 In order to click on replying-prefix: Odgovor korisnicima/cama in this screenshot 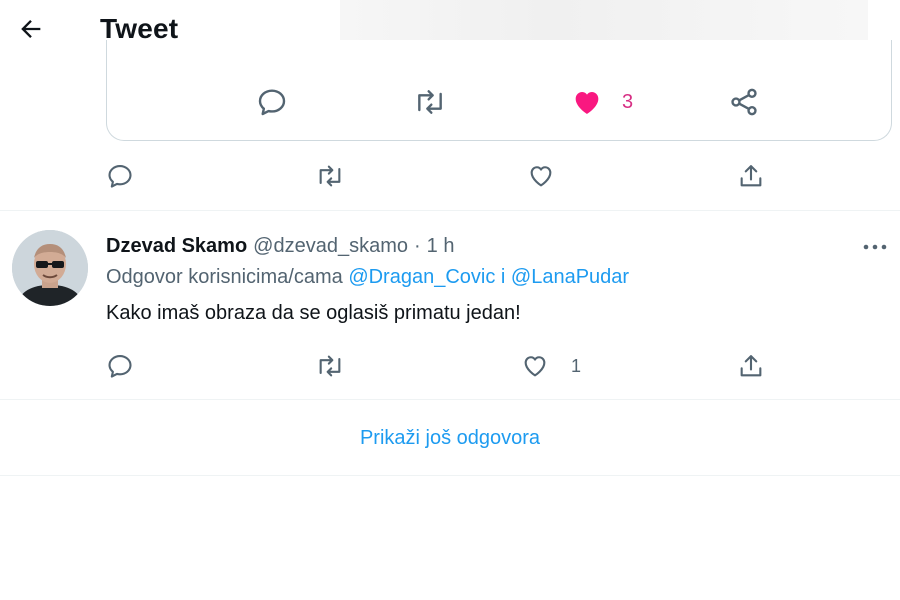, I will do `click(224, 277)`.